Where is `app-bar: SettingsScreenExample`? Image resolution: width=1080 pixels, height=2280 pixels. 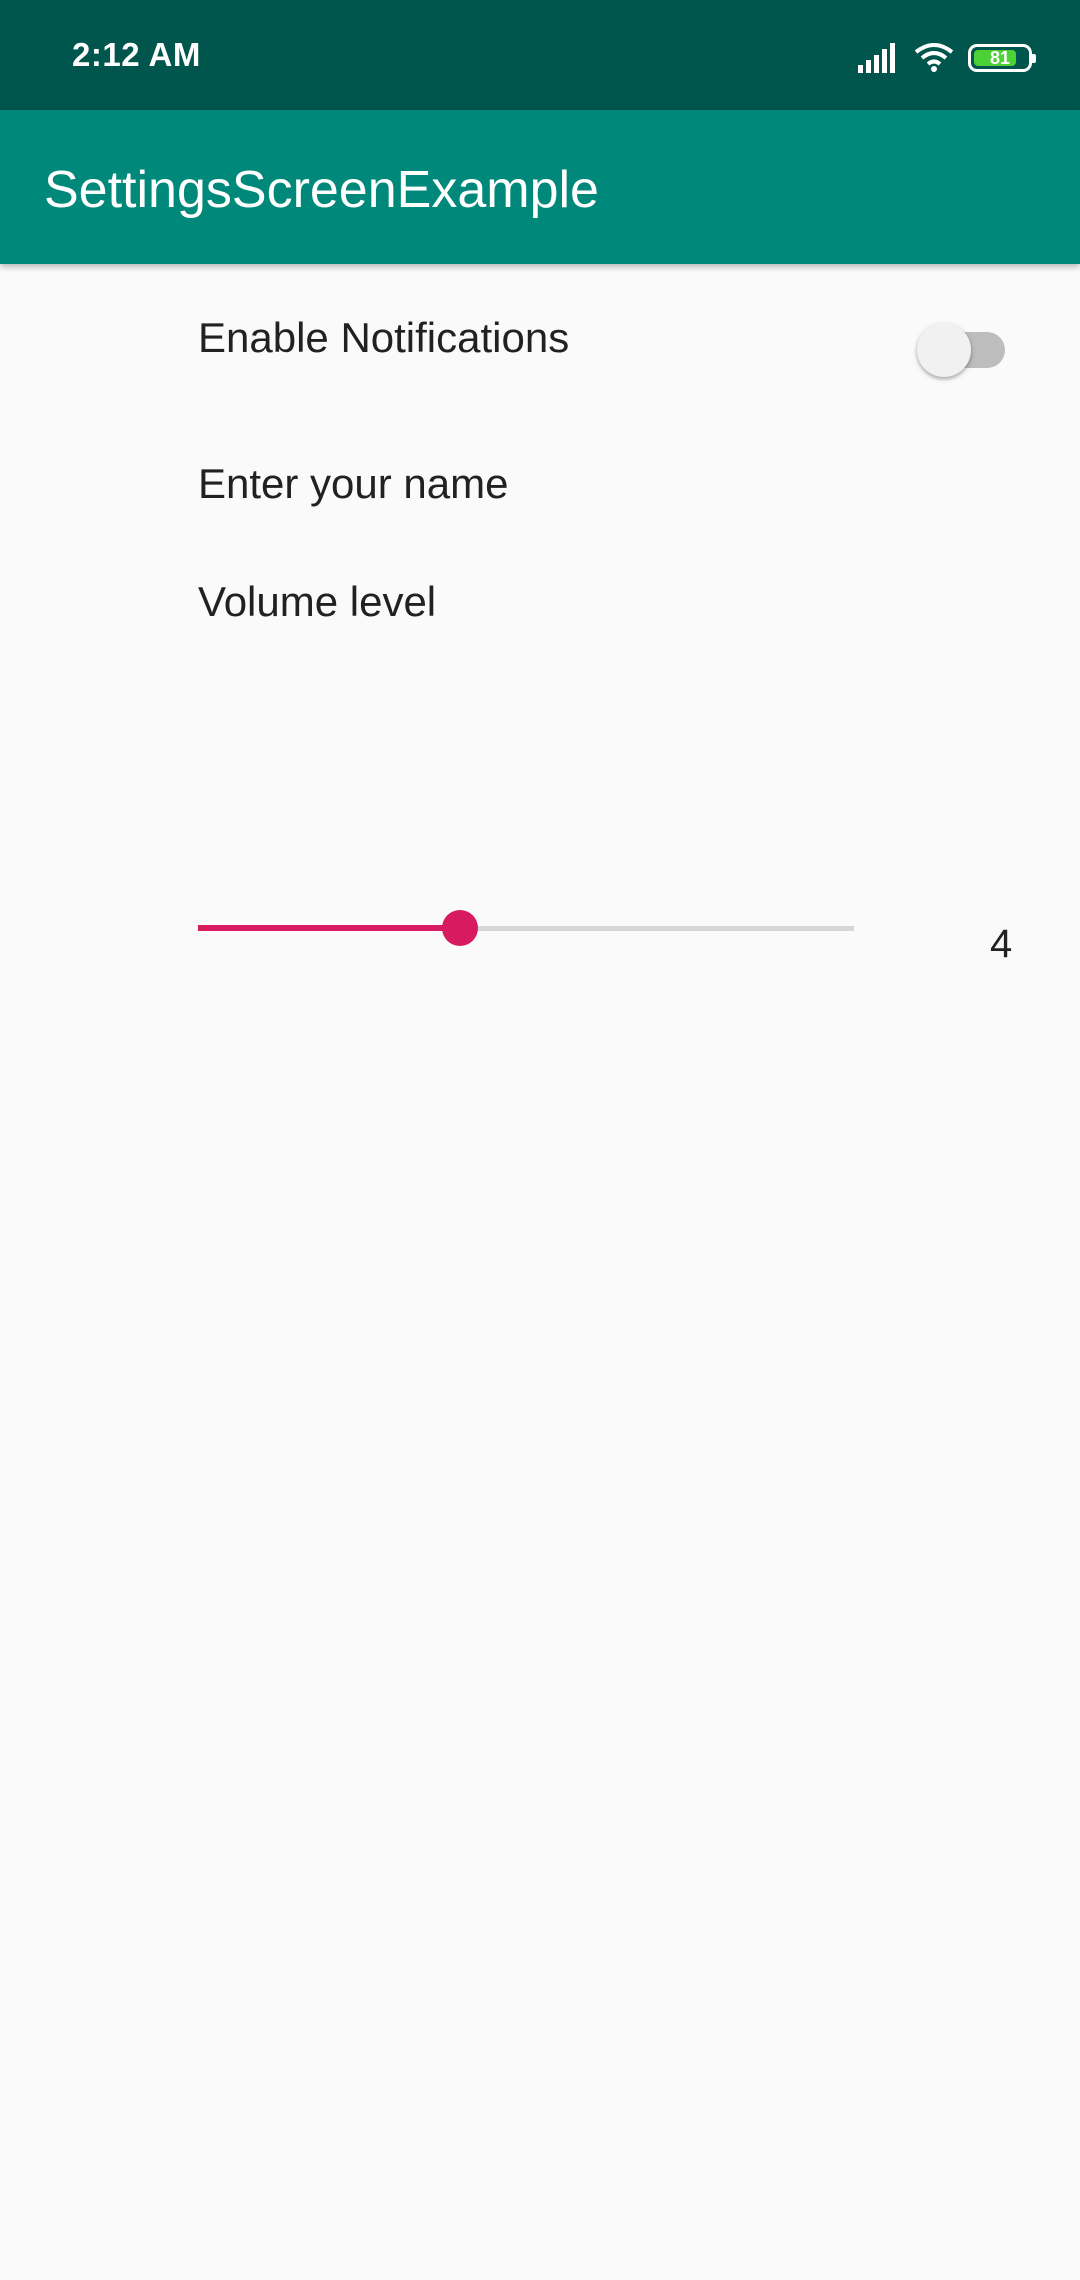 app-bar: SettingsScreenExample is located at coordinates (540, 187).